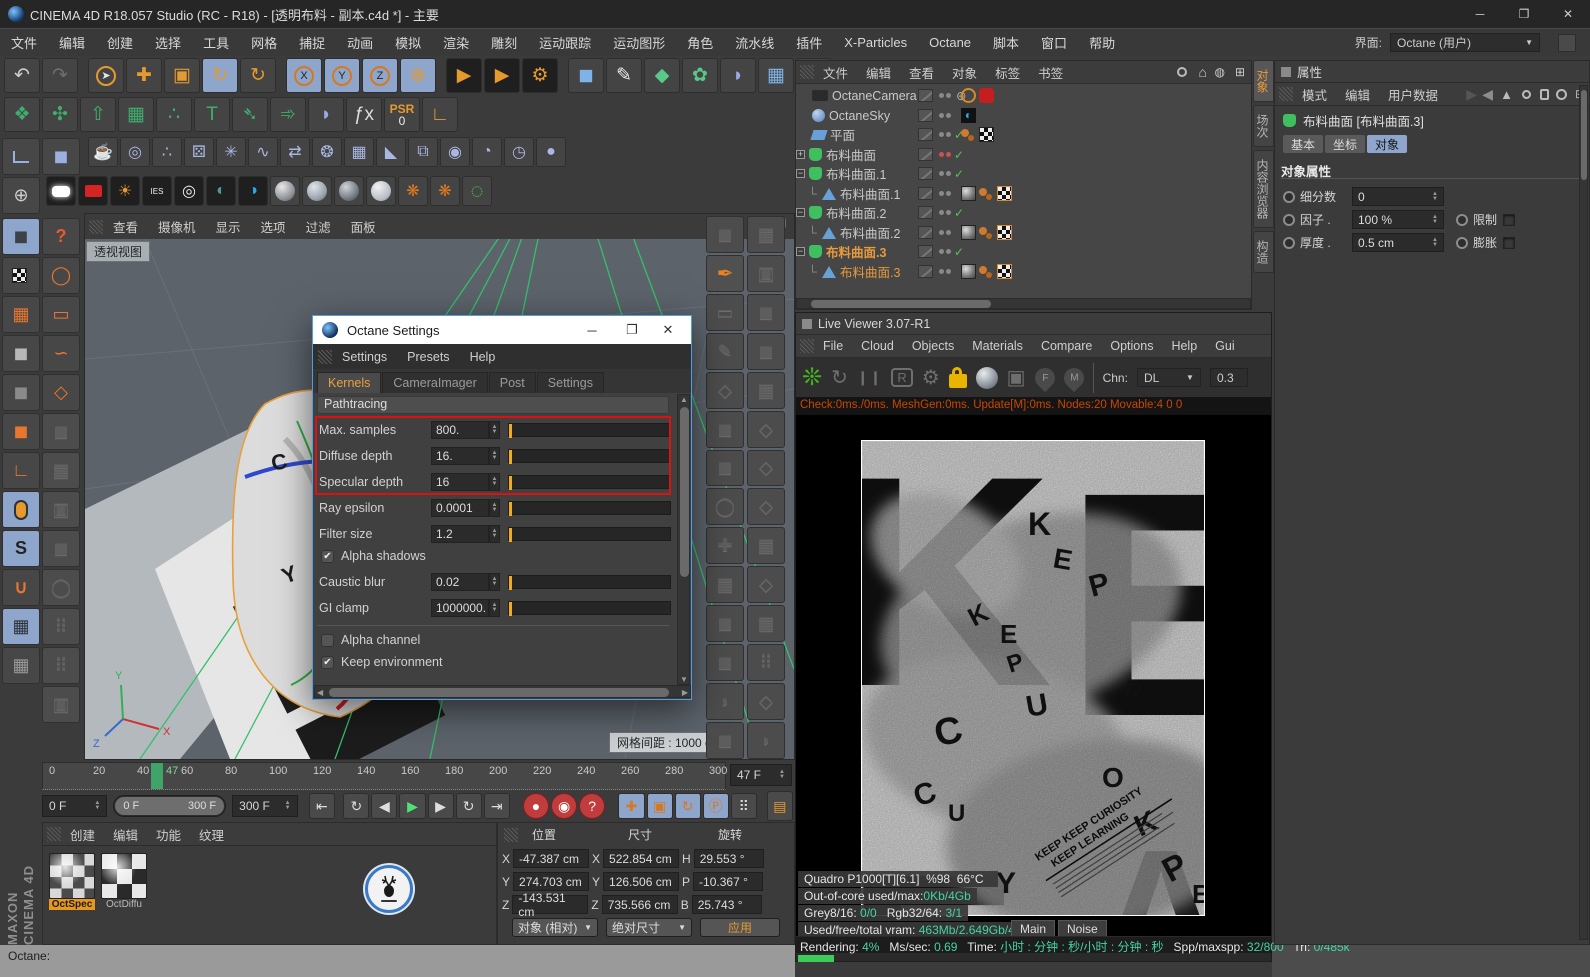  I want to click on deformer-button: ◗, so click(738, 75).